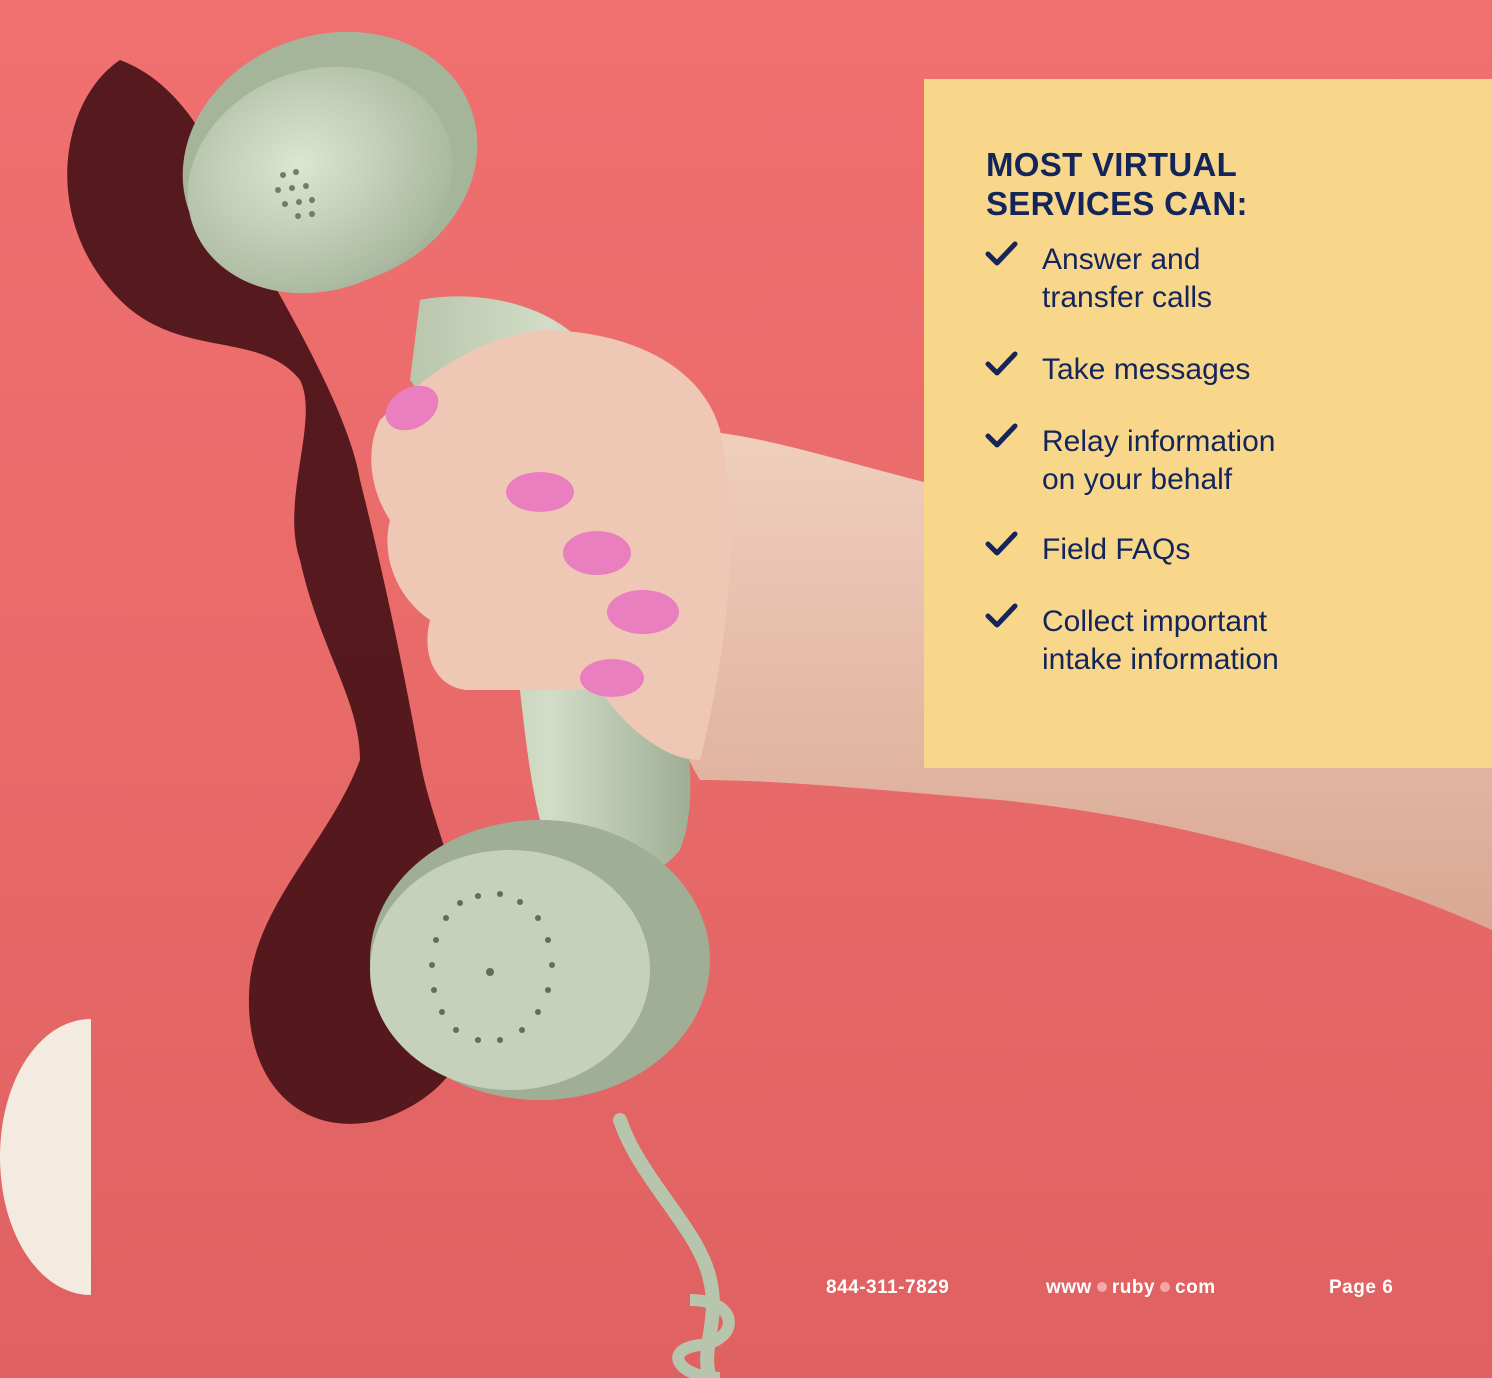 Image resolution: width=1492 pixels, height=1378 pixels. What do you see at coordinates (1069, 1287) in the screenshot?
I see `website-part-www: www` at bounding box center [1069, 1287].